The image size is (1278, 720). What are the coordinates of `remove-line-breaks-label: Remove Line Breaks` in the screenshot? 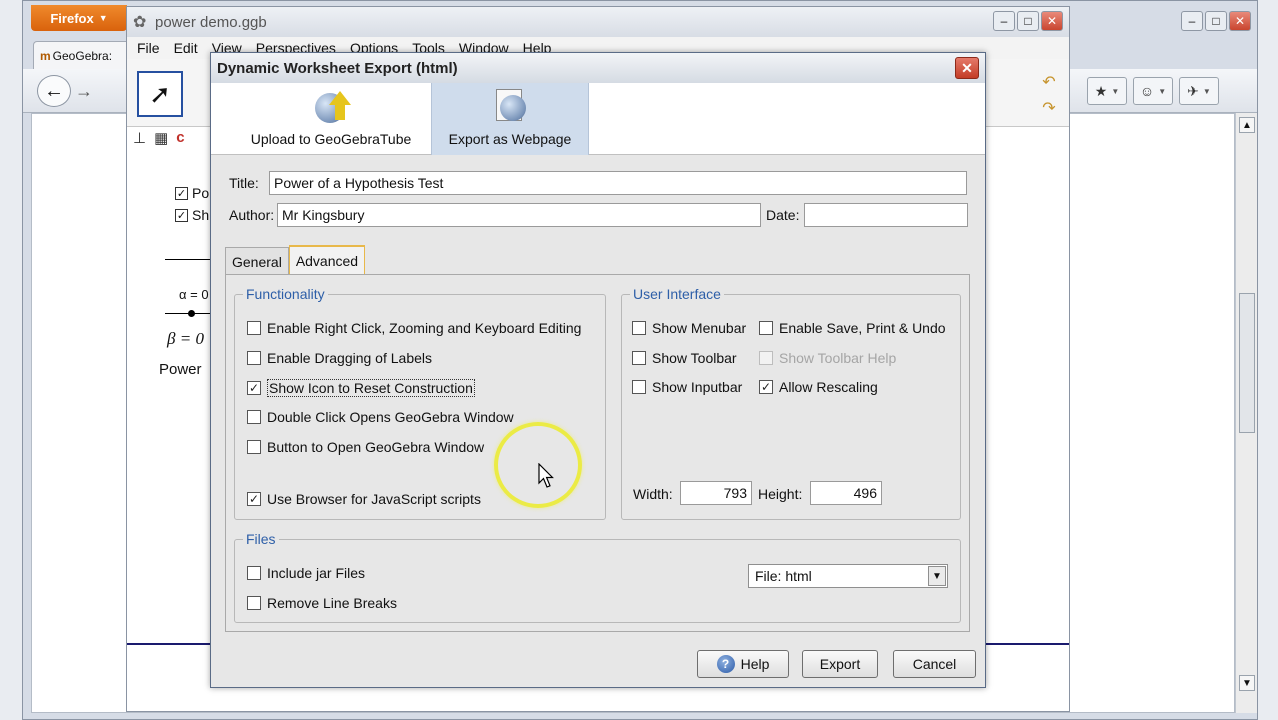 It's located at (332, 603).